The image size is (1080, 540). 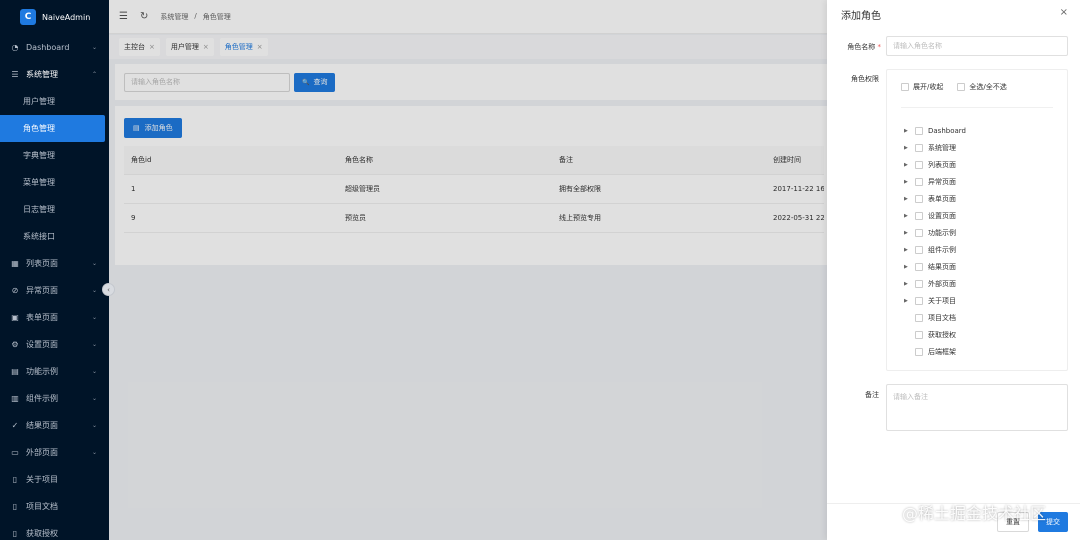 What do you see at coordinates (42, 371) in the screenshot?
I see `sidebar-item-label: 功能示例` at bounding box center [42, 371].